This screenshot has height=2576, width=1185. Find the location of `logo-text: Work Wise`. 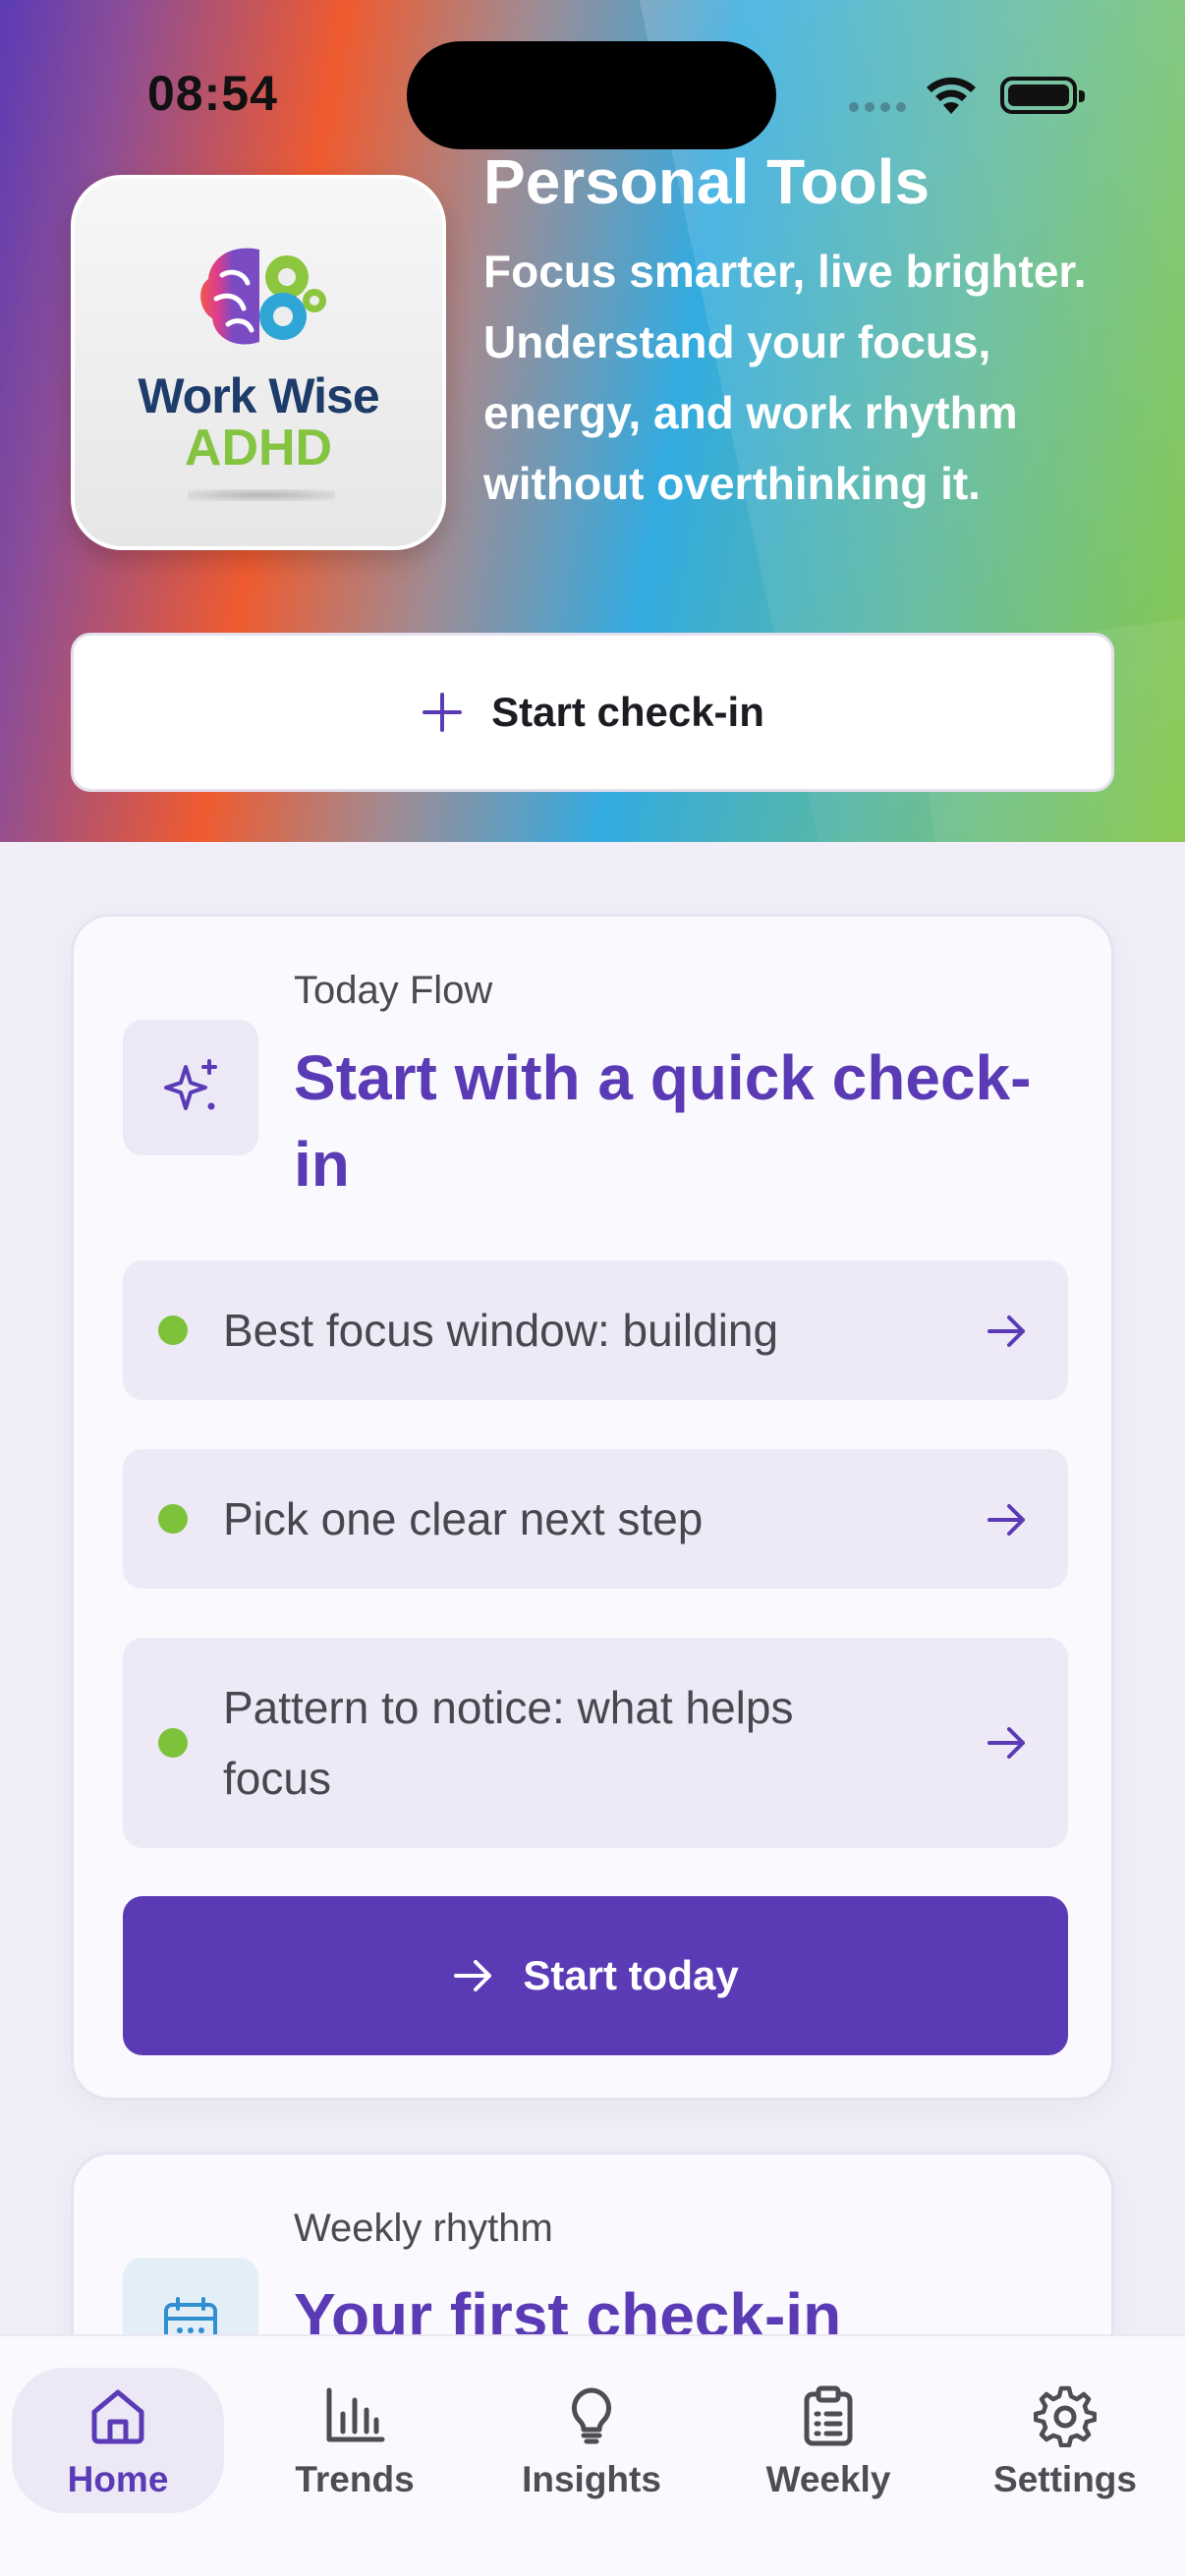

logo-text: Work Wise is located at coordinates (258, 395).